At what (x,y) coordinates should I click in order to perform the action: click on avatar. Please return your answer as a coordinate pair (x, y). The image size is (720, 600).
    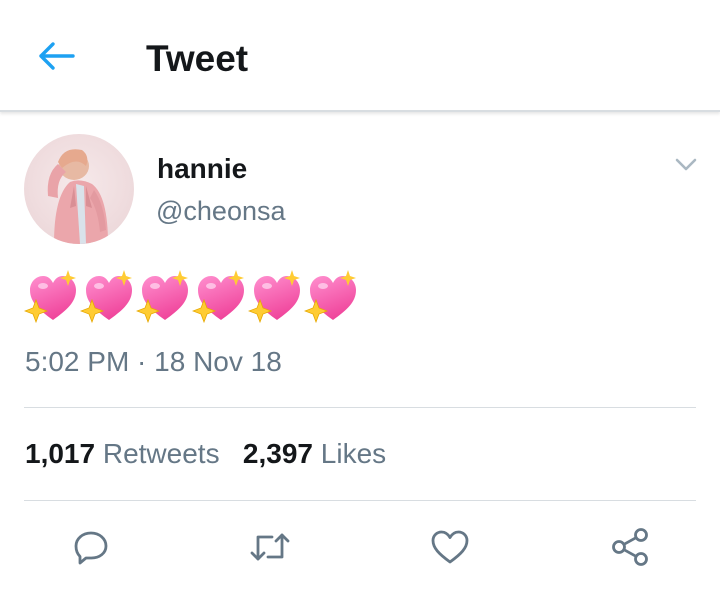
    Looking at the image, I should click on (79, 189).